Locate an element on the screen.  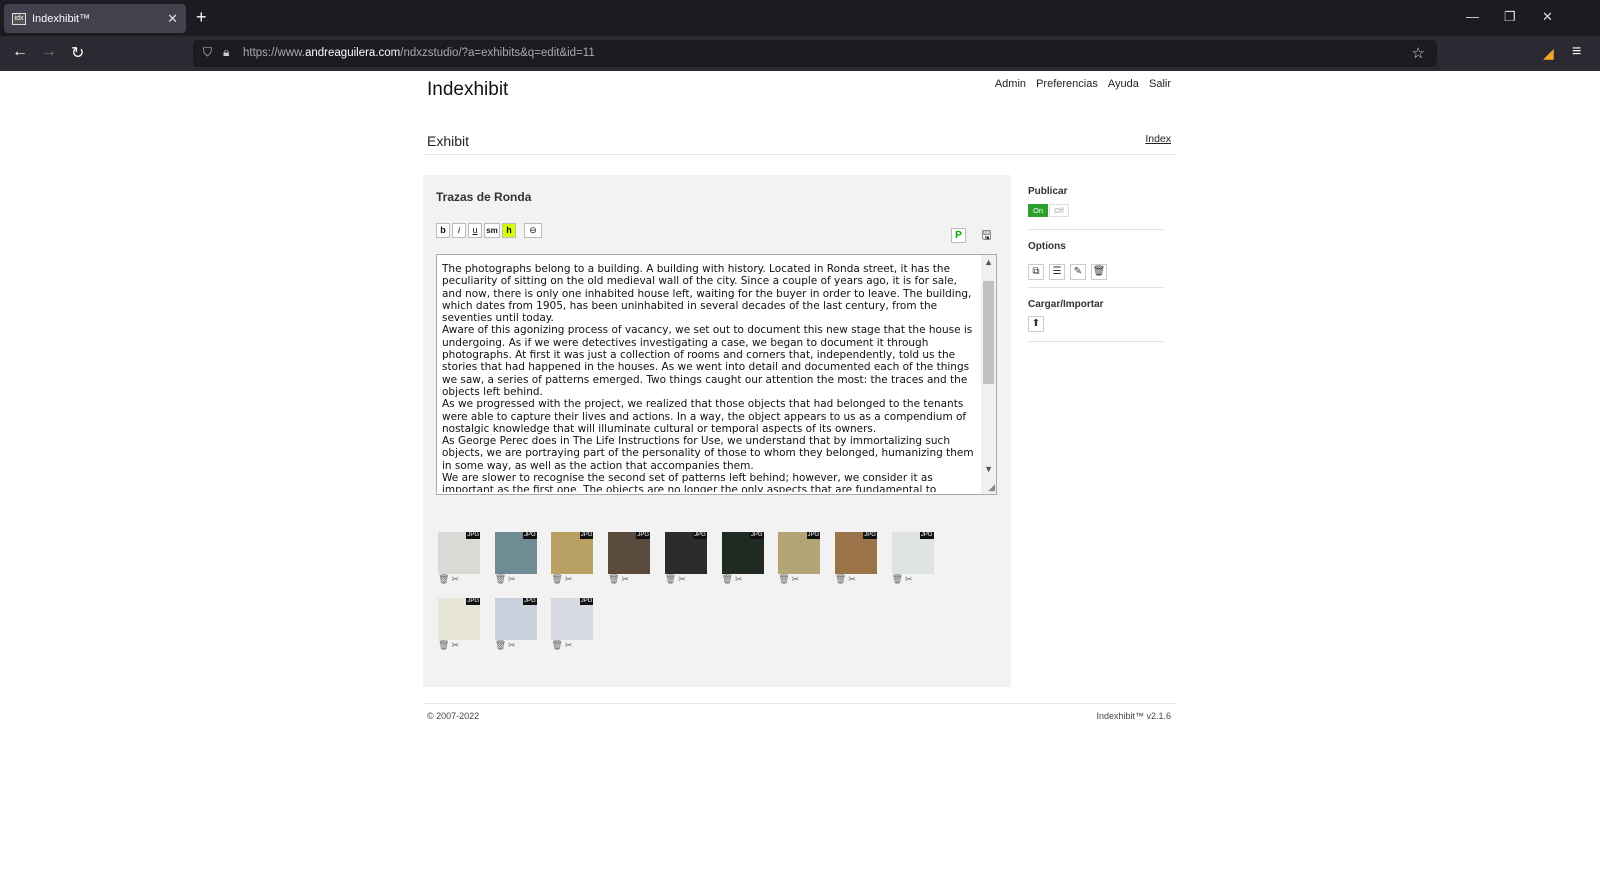
bookmark-star-icon: ☆ is located at coordinates (1418, 53).